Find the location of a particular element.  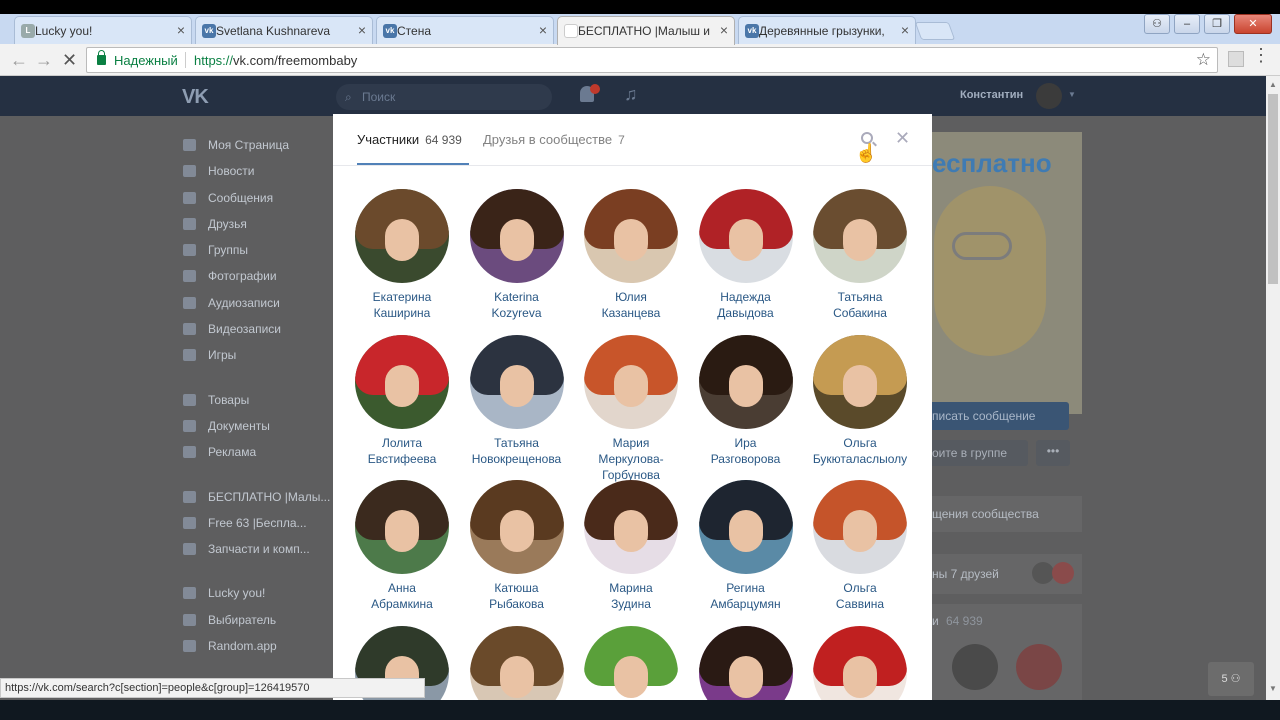

member-name-link: Анна Абрамкина is located at coordinates (402, 596).